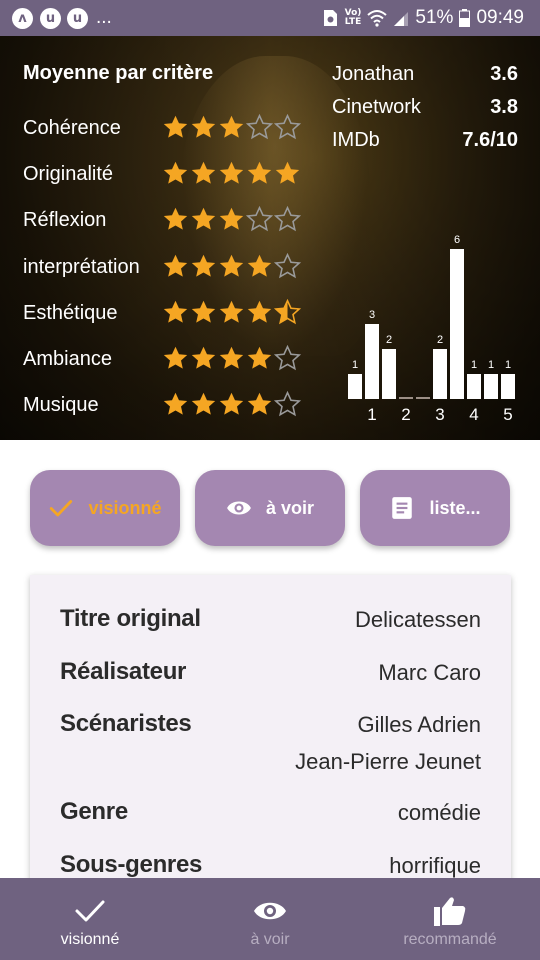  I want to click on ratings-title: Moyenne par critère, so click(118, 73).